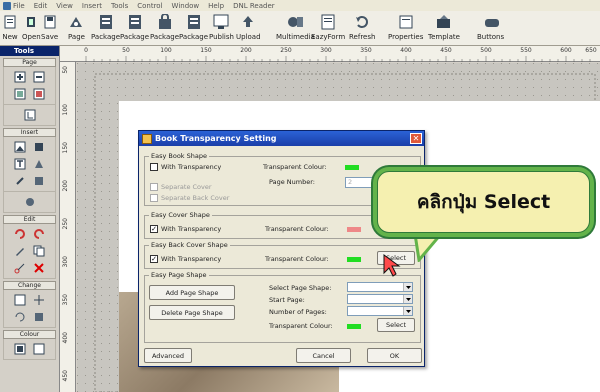 The height and width of the screenshot is (392, 600). Describe the element at coordinates (39, 147) in the screenshot. I see `insert-object-icon` at that location.